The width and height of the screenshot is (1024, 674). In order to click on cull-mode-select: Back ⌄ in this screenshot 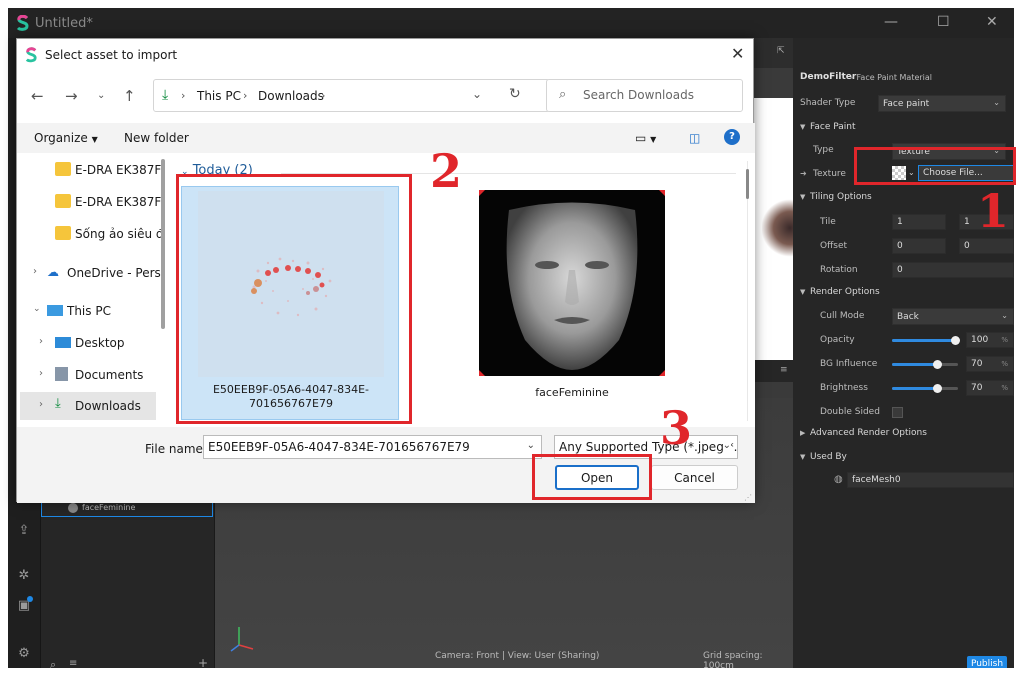, I will do `click(953, 316)`.